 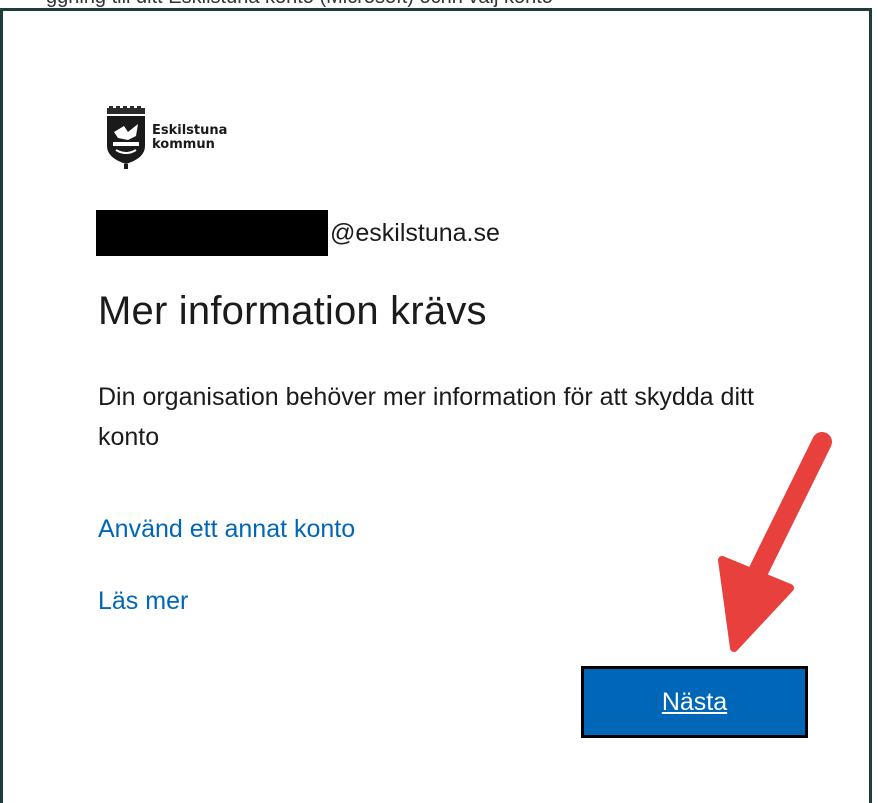 I want to click on red-arrow-annotation, so click(x=775, y=542).